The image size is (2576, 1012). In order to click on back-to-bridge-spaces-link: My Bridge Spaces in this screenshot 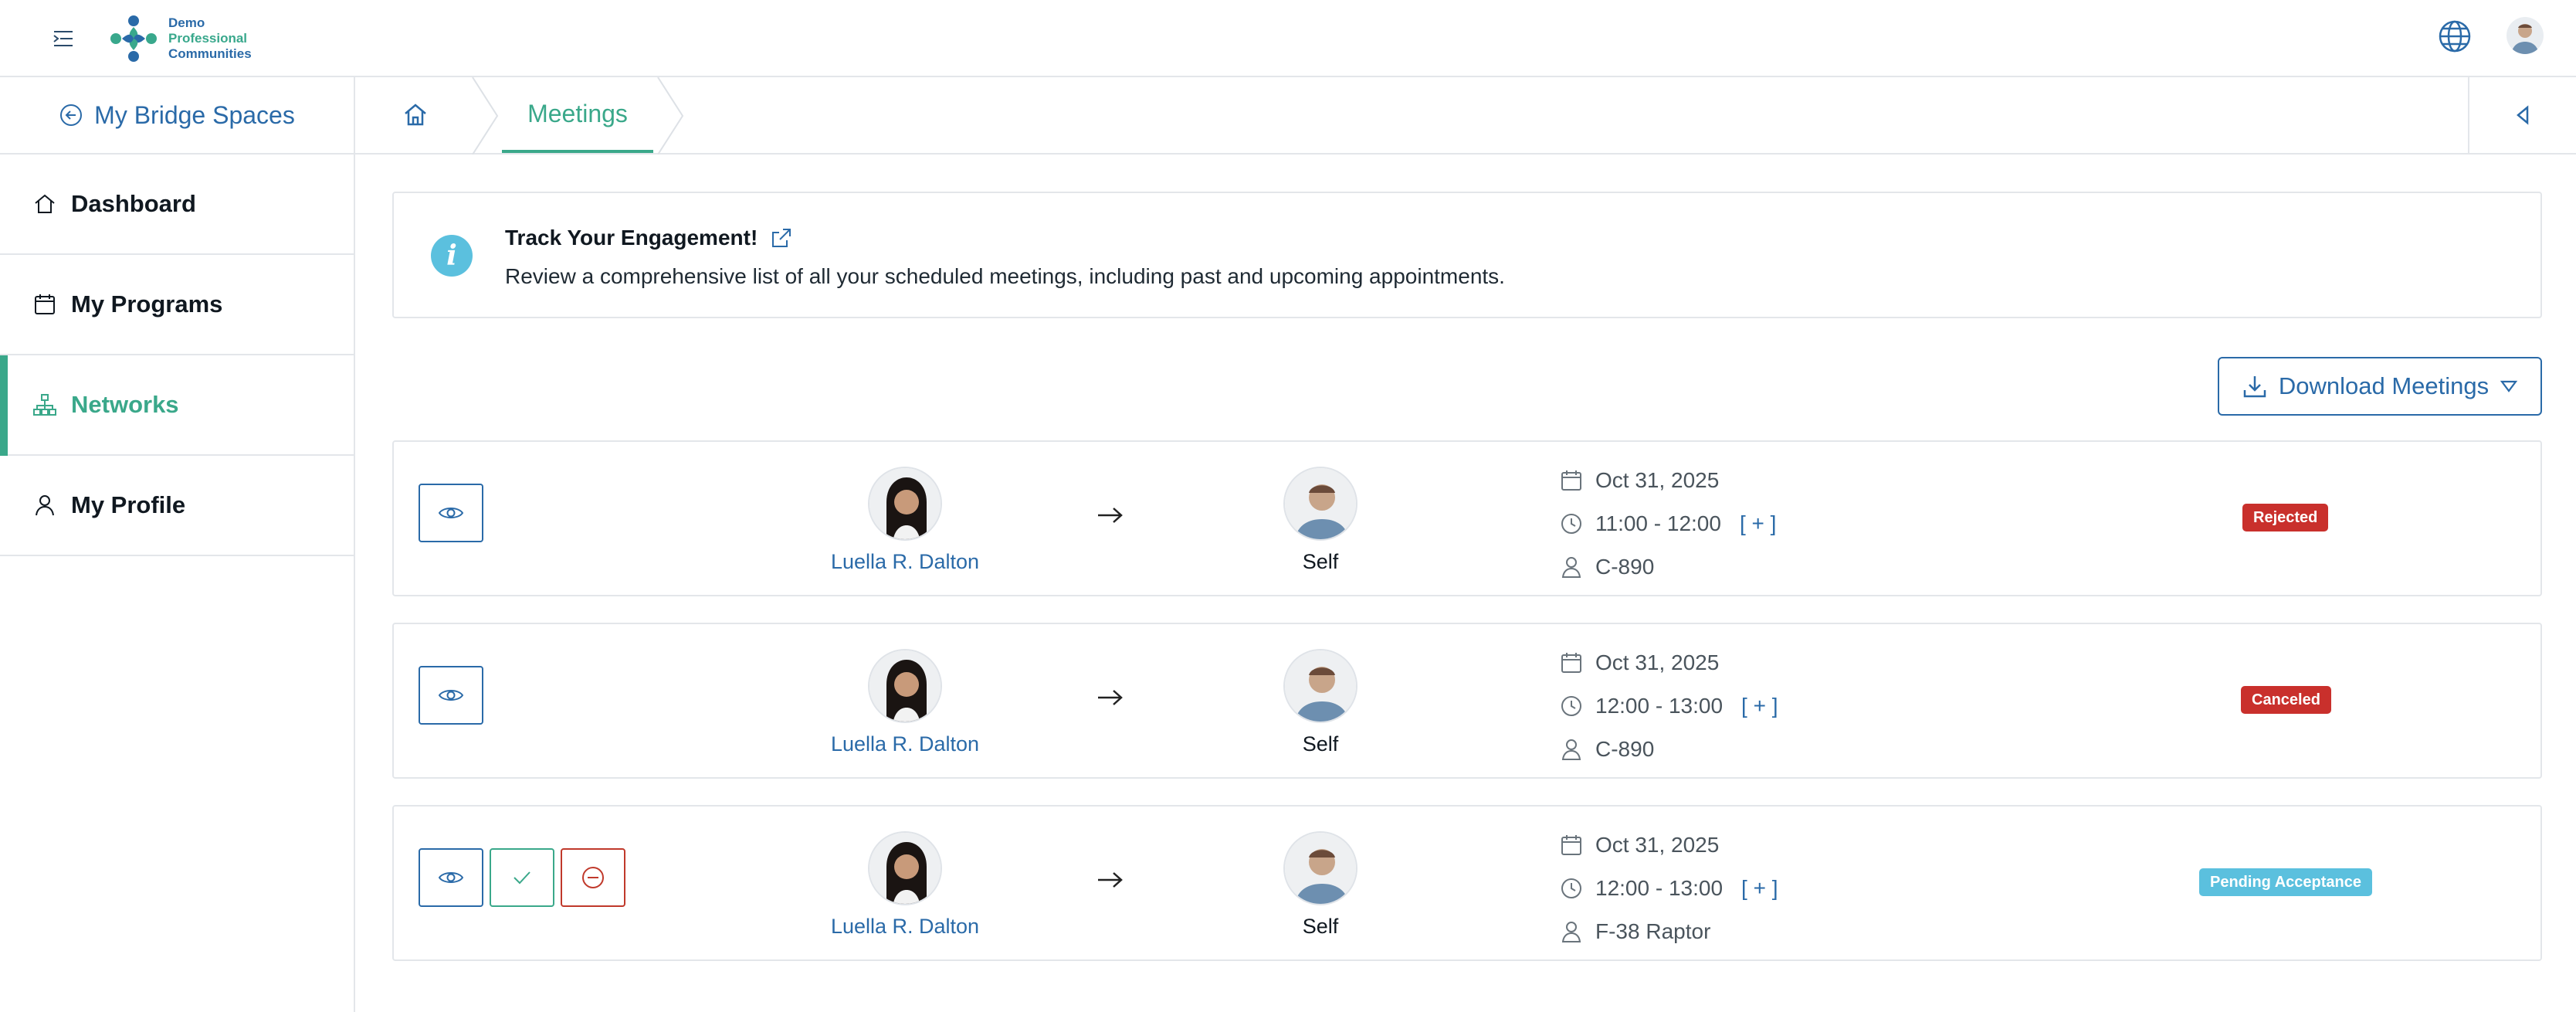, I will do `click(177, 116)`.